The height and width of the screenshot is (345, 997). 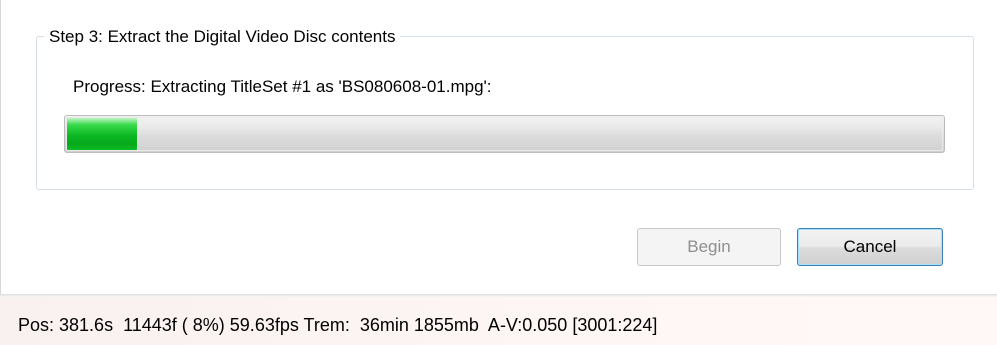 I want to click on progress-bar-fill, so click(x=102, y=134).